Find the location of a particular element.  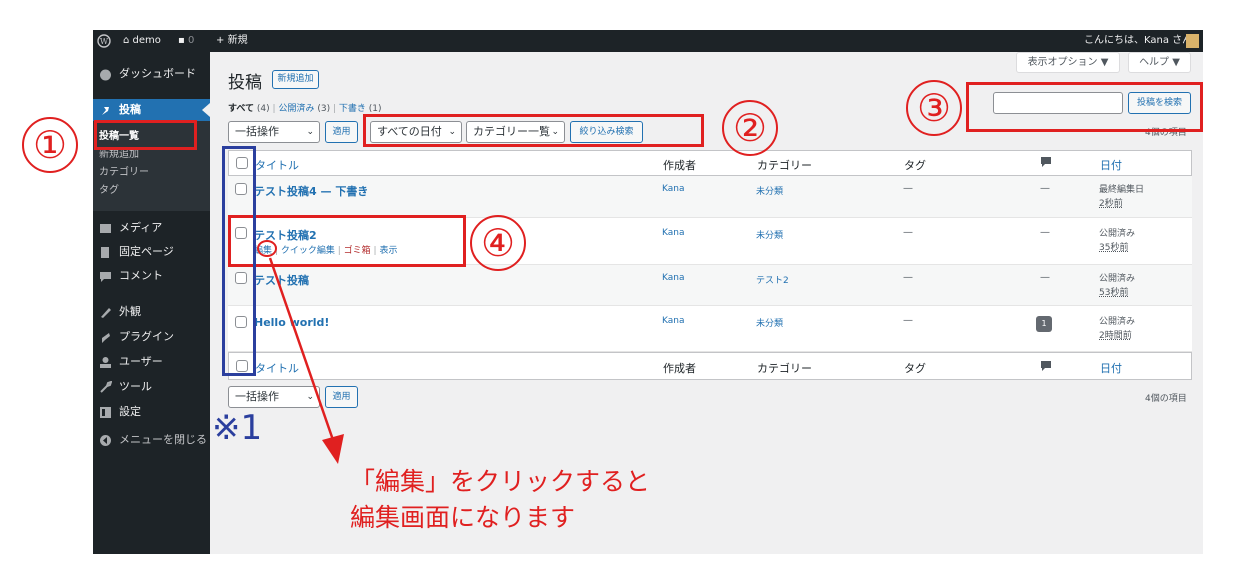

annotation-caption-line2: 編集画面になります is located at coordinates (463, 517).